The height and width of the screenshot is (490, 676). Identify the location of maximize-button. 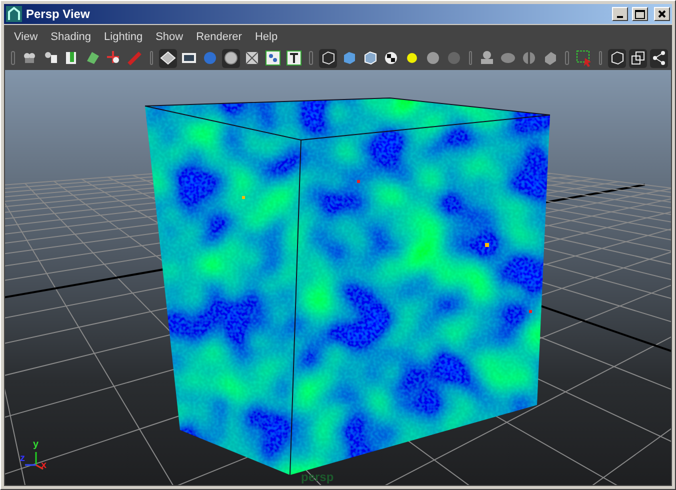
(640, 14).